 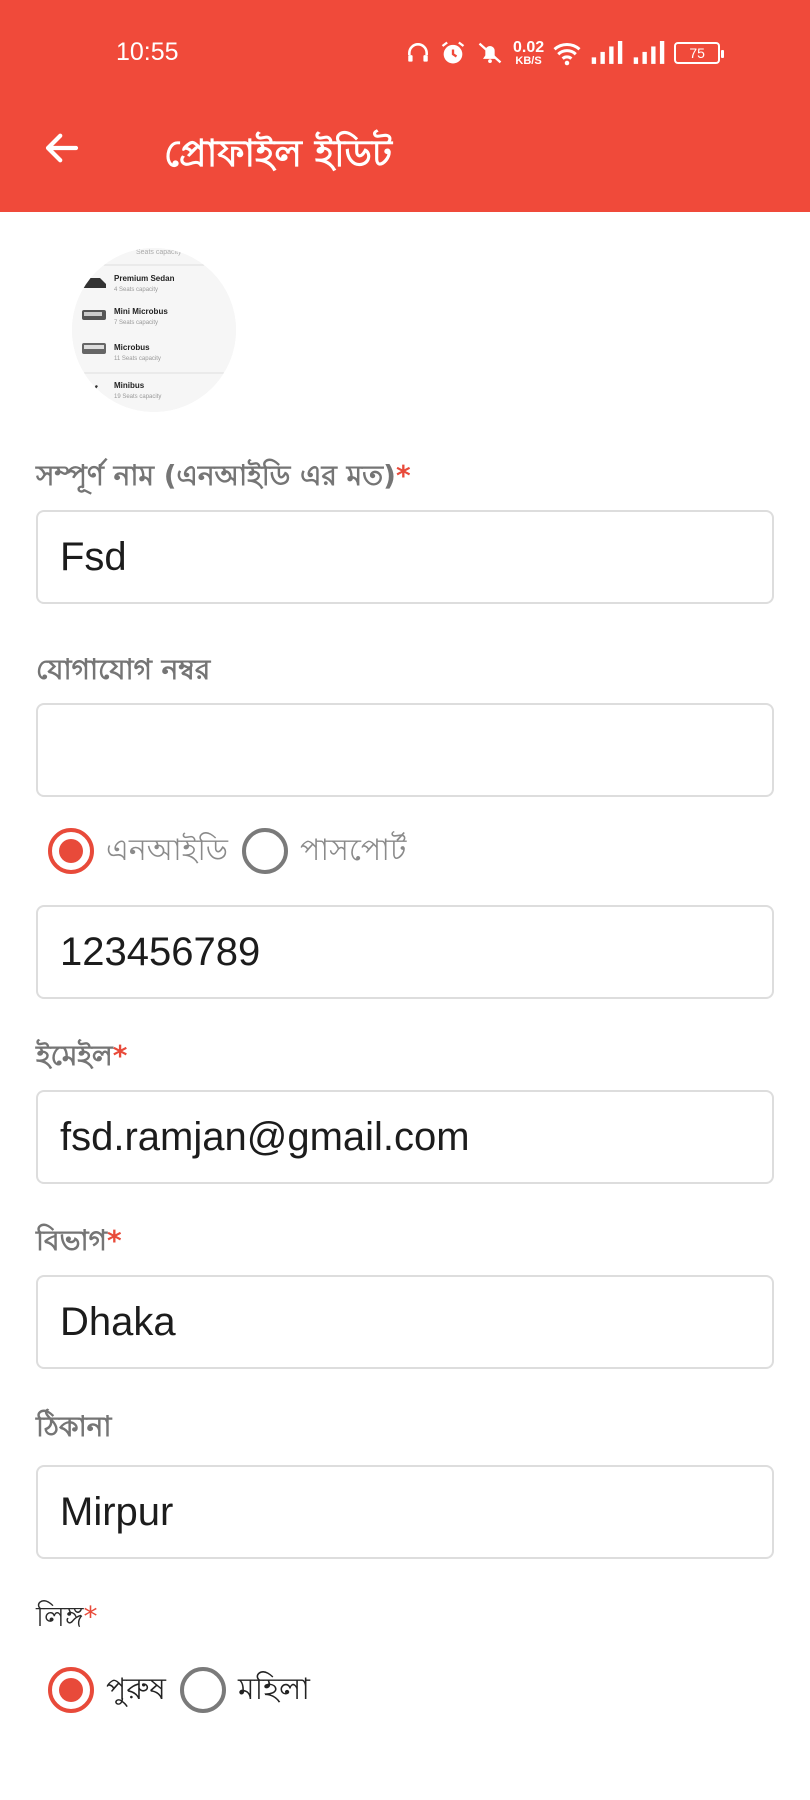 What do you see at coordinates (71, 1240) in the screenshot?
I see `division-label-text: বিভাগ` at bounding box center [71, 1240].